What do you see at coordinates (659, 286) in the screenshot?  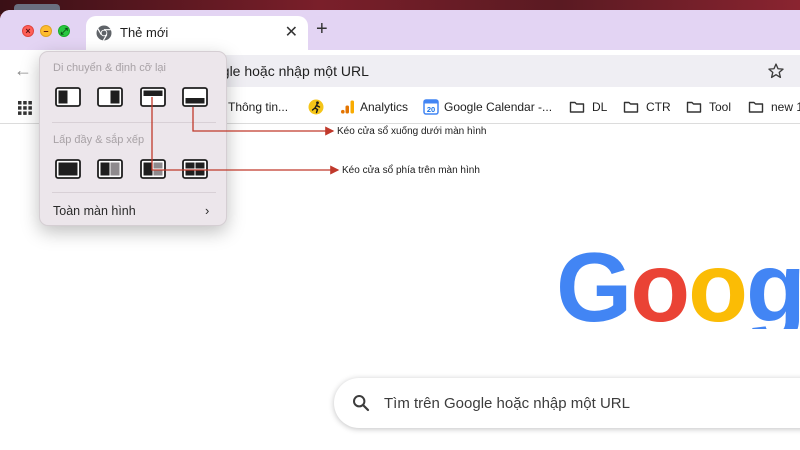 I see `google-letter-o1: o` at bounding box center [659, 286].